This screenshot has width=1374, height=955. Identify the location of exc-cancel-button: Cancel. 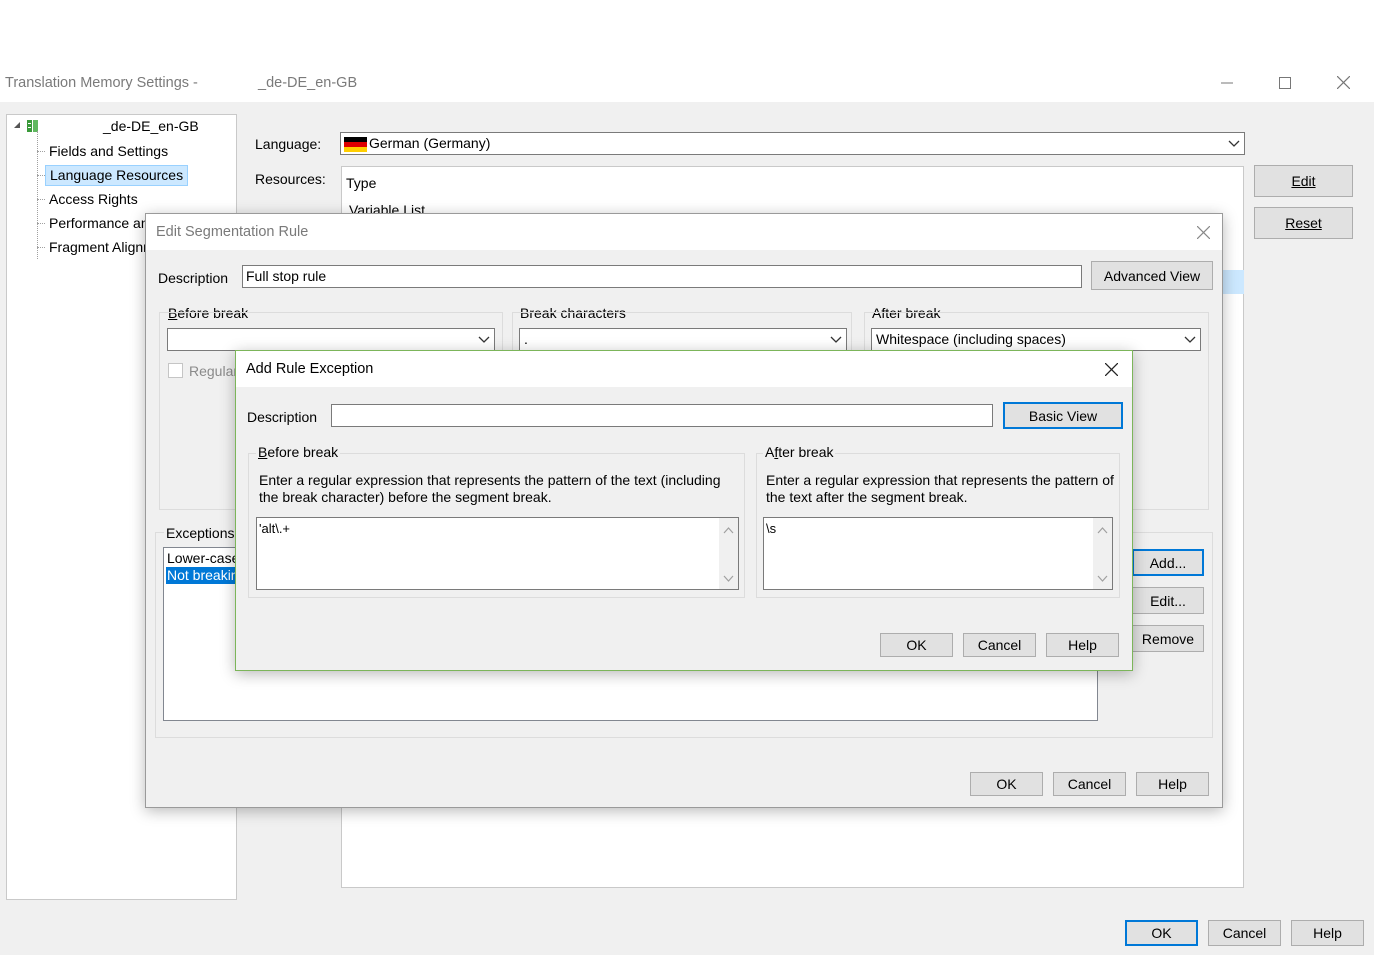
(999, 645).